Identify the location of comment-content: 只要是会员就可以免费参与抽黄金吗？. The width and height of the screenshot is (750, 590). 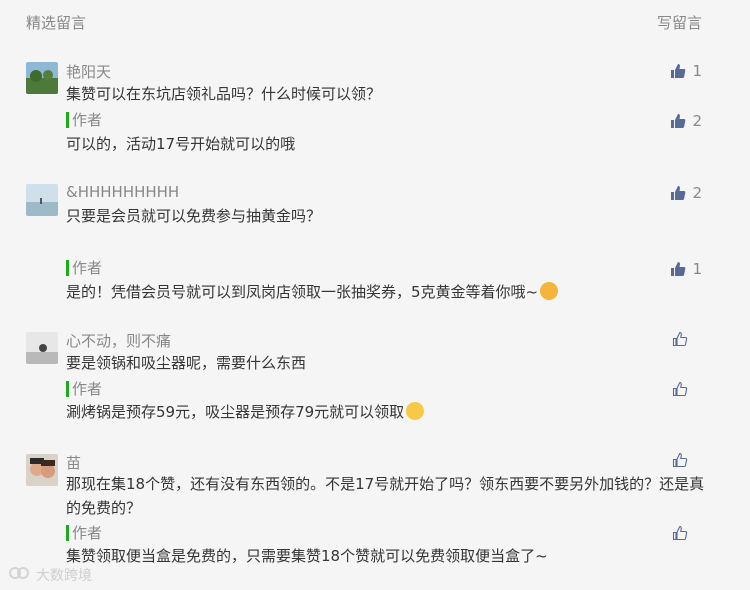
(194, 216).